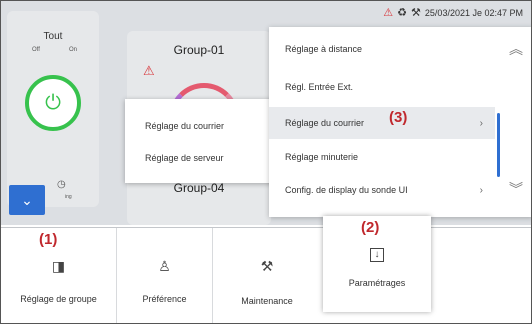 This screenshot has width=532, height=324. Describe the element at coordinates (398, 117) in the screenshot. I see `callout-3: (3)` at that location.